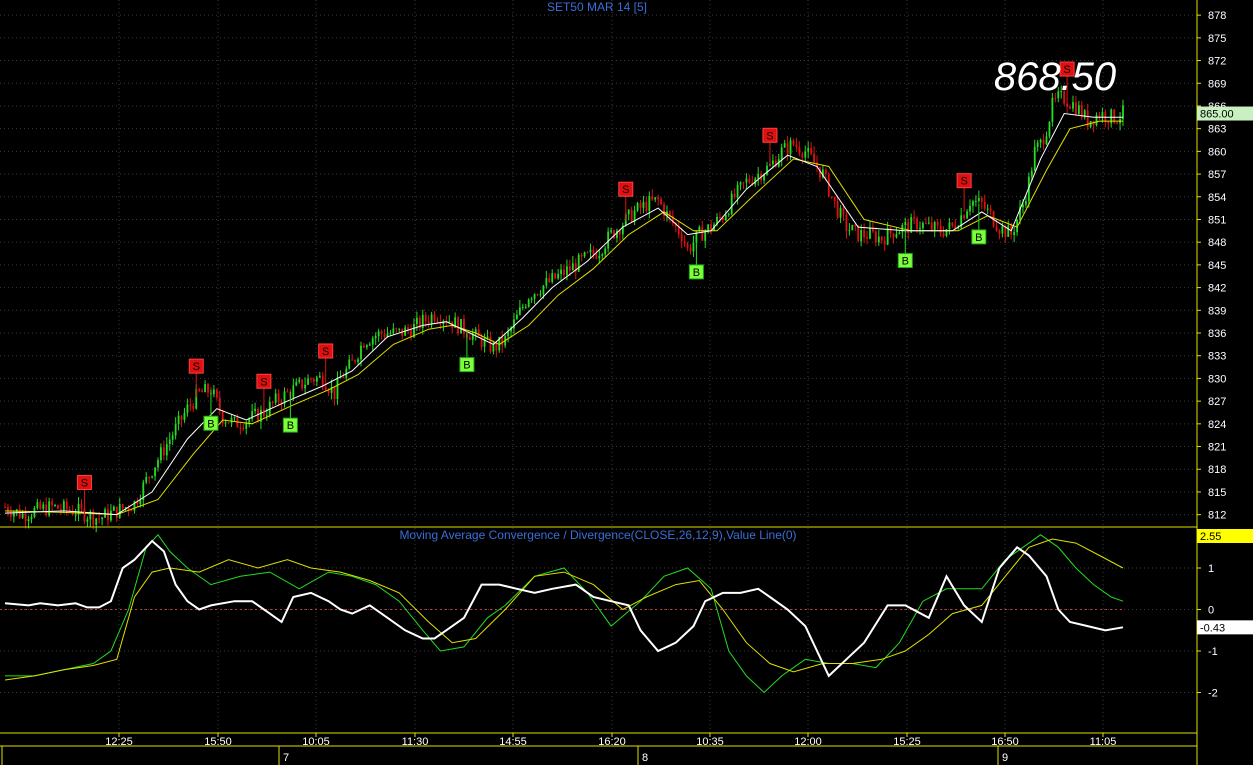 The height and width of the screenshot is (765, 1253). What do you see at coordinates (1217, 334) in the screenshot?
I see `y-tick-label: 836` at bounding box center [1217, 334].